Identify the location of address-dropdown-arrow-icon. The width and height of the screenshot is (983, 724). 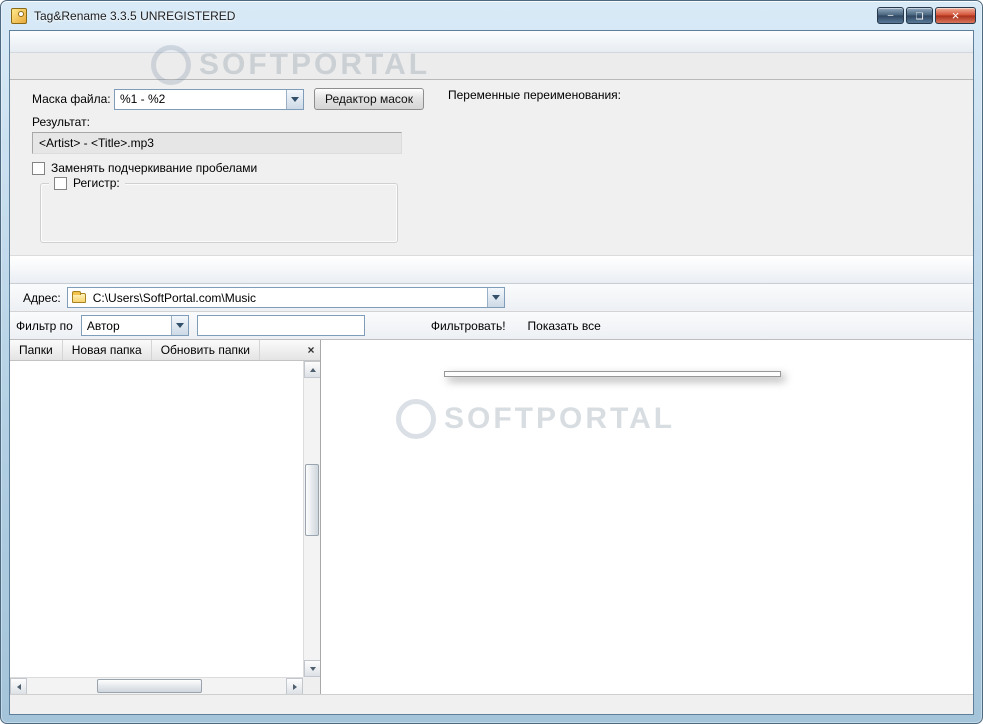
(495, 297).